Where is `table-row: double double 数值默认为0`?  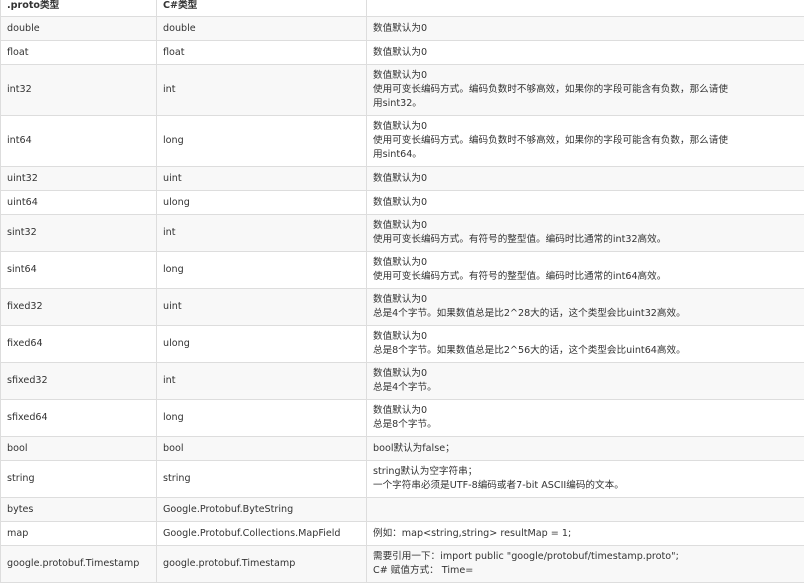
table-row: double double 数值默认为0 is located at coordinates (402, 28).